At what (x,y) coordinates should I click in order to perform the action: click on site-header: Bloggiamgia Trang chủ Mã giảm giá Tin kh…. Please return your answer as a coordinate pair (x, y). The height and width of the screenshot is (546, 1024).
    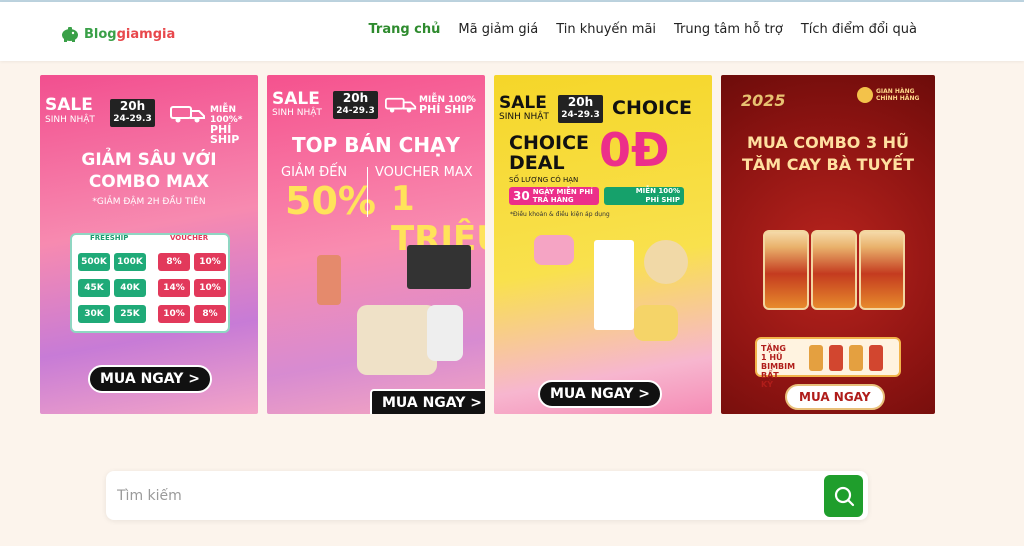
    Looking at the image, I should click on (512, 31).